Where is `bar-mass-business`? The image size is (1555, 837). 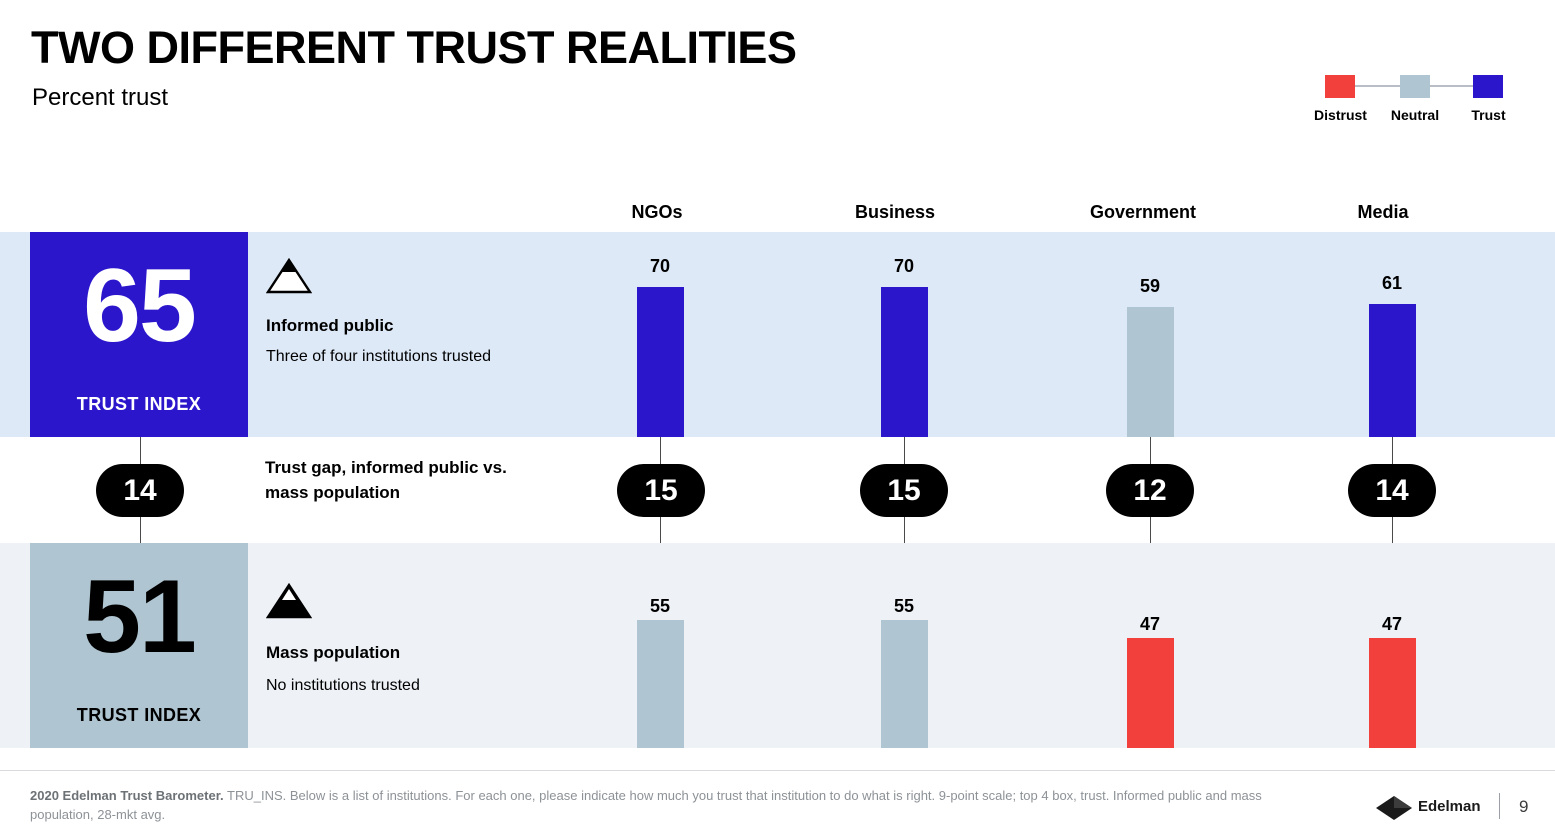
bar-mass-business is located at coordinates (904, 684).